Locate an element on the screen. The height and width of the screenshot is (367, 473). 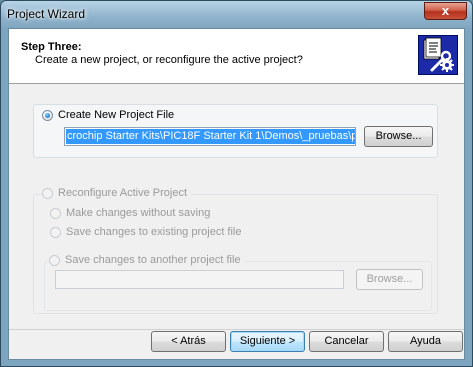
option-save-existing-label: Save changes to existing project file is located at coordinates (154, 232).